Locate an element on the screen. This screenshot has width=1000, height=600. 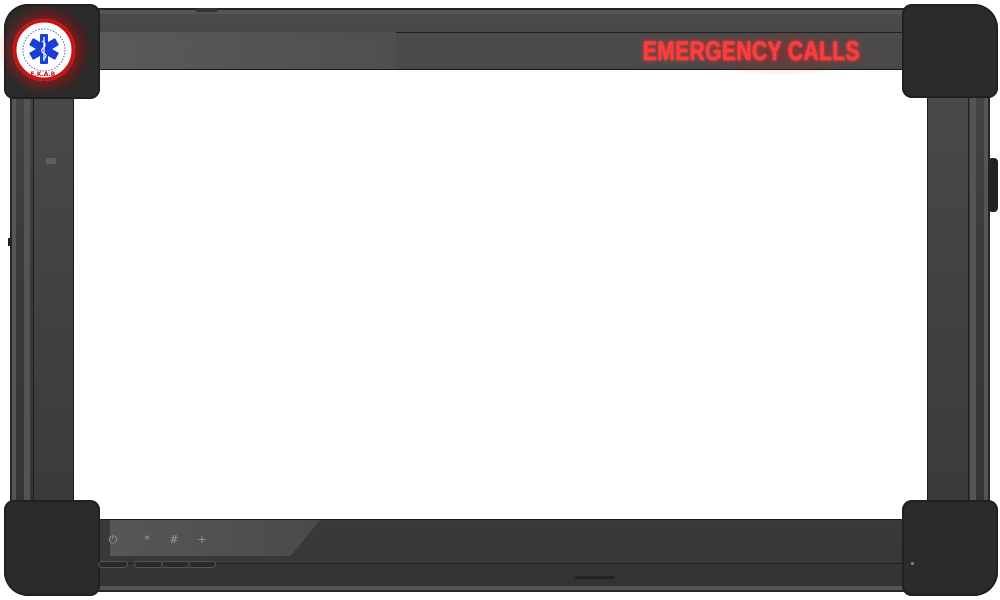
corner-bumper-bottom-right is located at coordinates (950, 548).